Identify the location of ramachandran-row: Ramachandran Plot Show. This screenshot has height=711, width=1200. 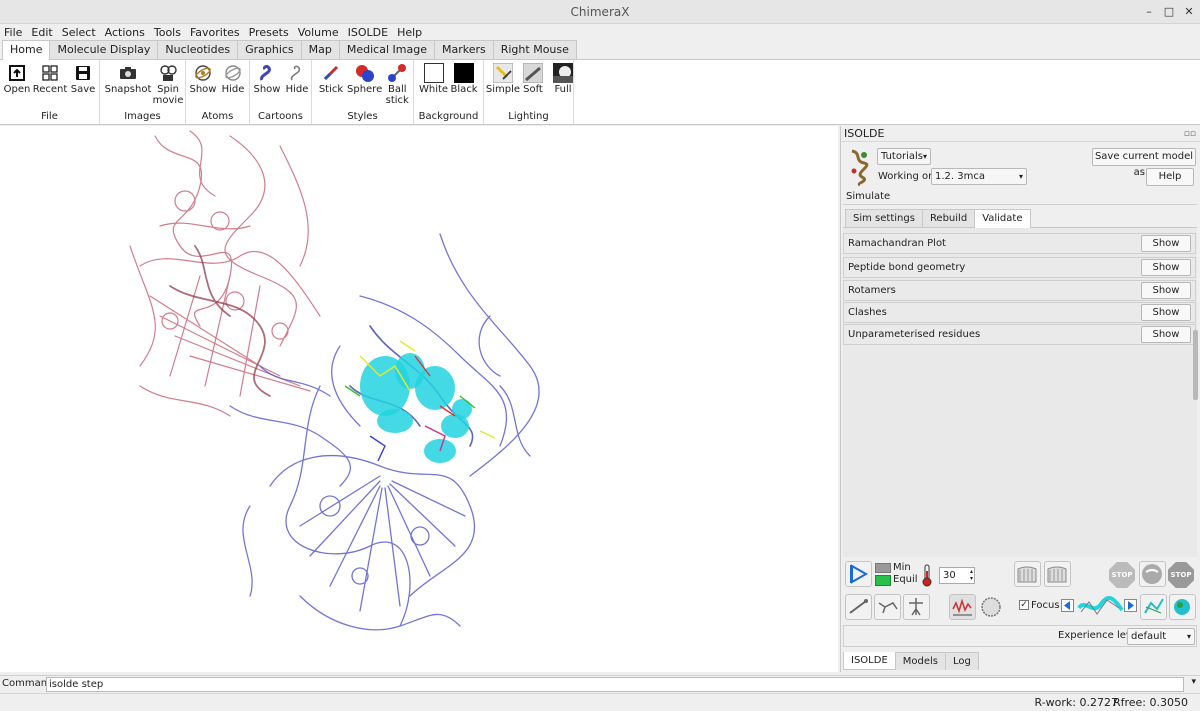
(1019, 243).